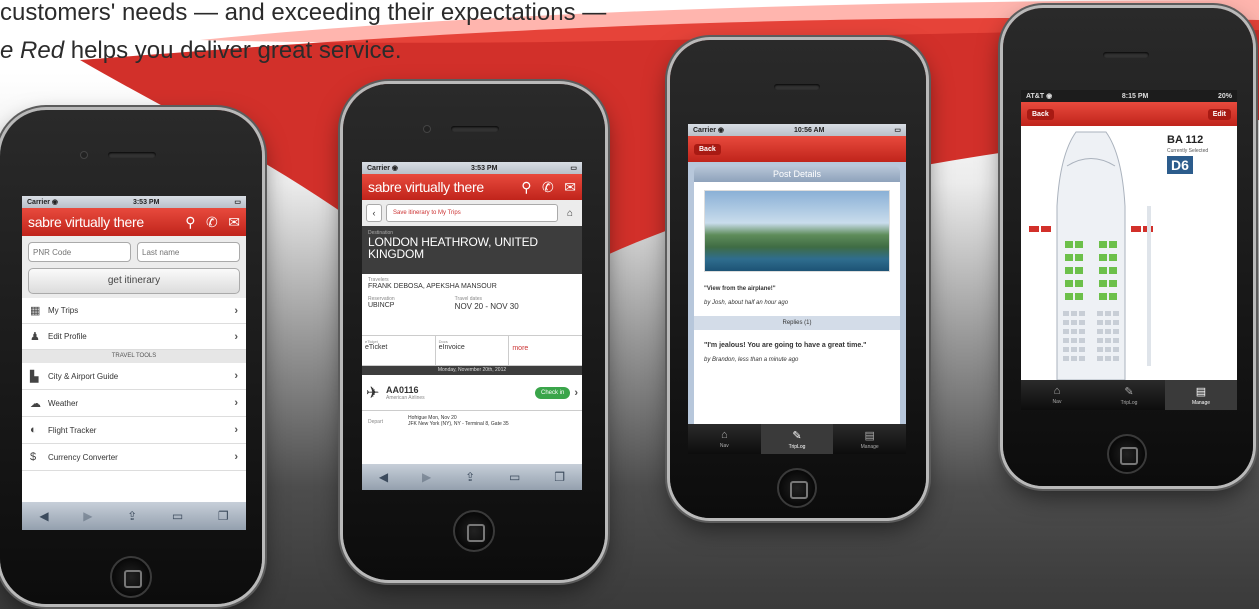  I want to click on menu-item-city-guide: ▙ City & Airport Guide ›, so click(134, 376).